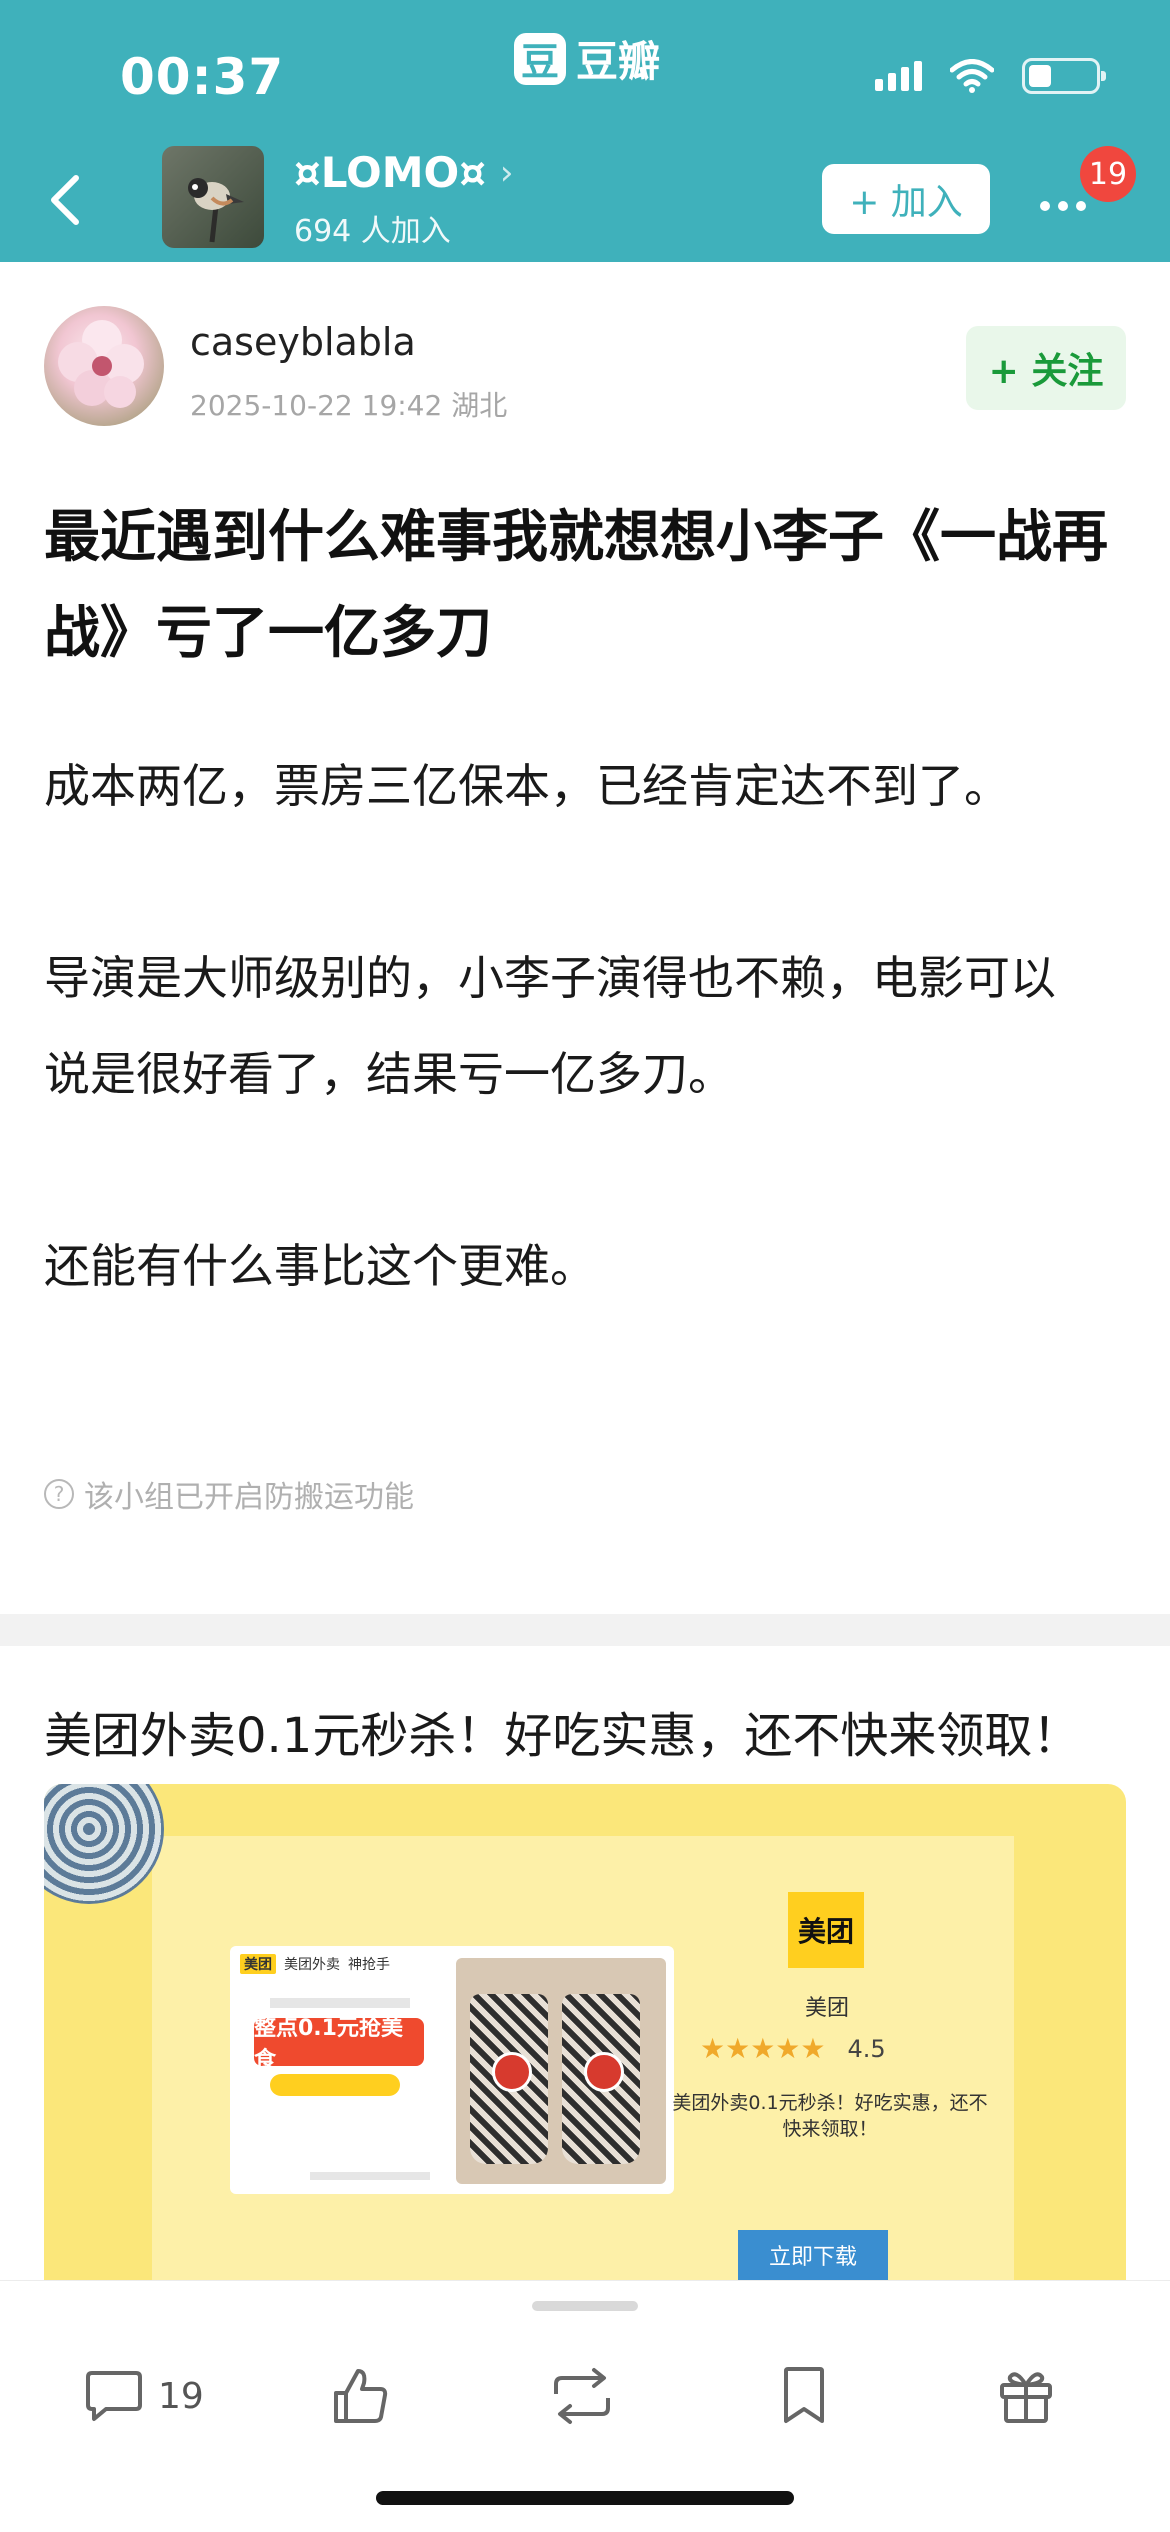  Describe the element at coordinates (349, 405) in the screenshot. I see `post-timestamp-location: 2025-10-22 19:42 湖北` at that location.